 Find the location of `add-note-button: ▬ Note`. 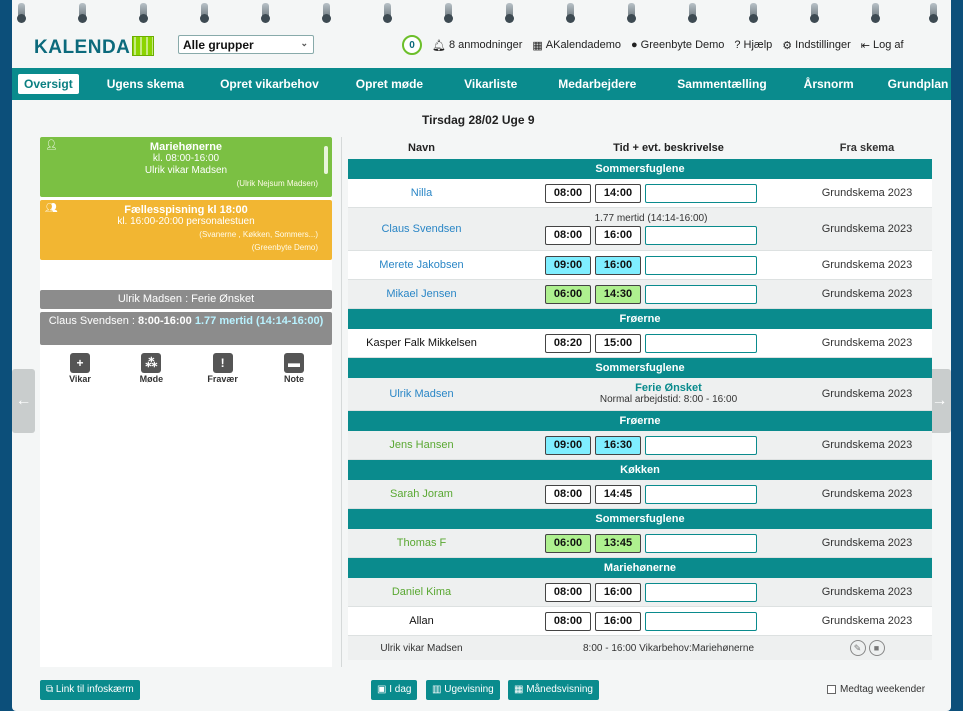

add-note-button: ▬ Note is located at coordinates (294, 368).